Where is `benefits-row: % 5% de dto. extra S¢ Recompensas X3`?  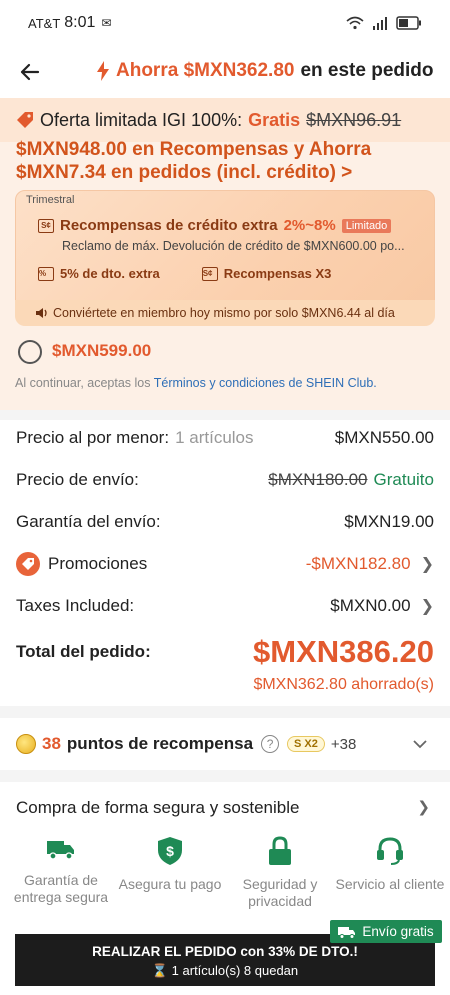 benefits-row: % 5% de dto. extra S¢ Recompensas X3 is located at coordinates (184, 273).